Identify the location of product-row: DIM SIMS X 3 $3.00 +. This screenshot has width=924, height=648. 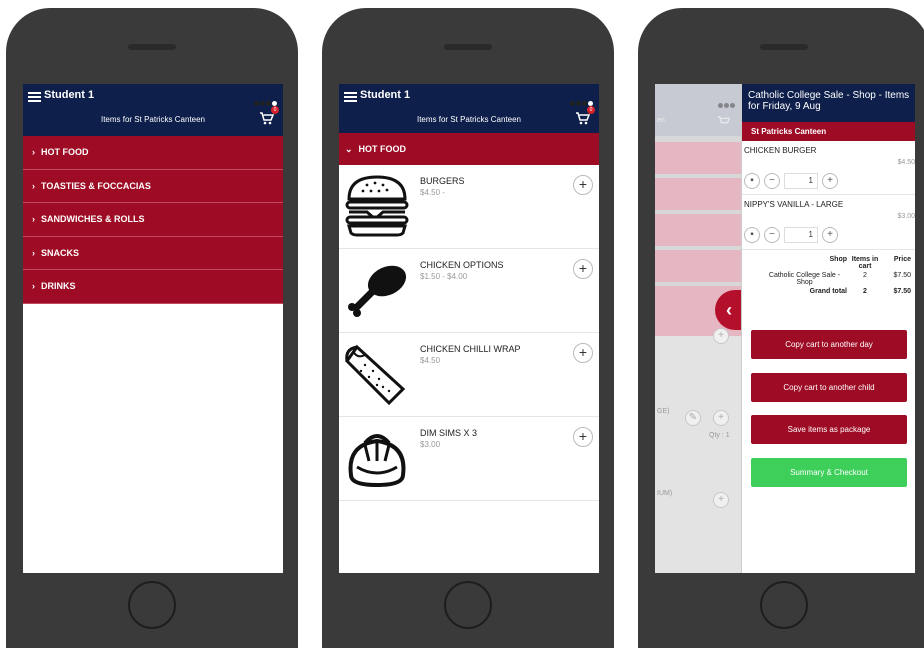
(469, 459).